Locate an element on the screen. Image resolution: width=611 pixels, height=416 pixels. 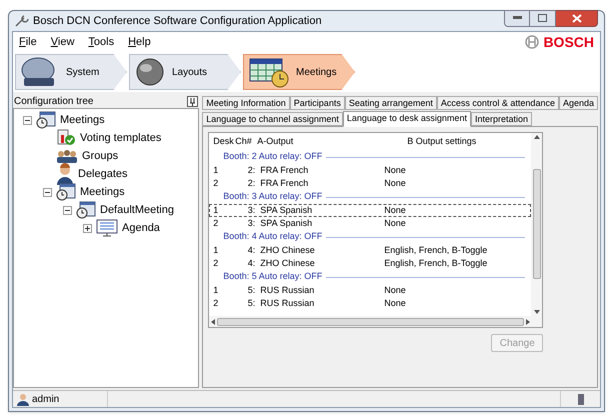
logo-icon is located at coordinates (532, 42).